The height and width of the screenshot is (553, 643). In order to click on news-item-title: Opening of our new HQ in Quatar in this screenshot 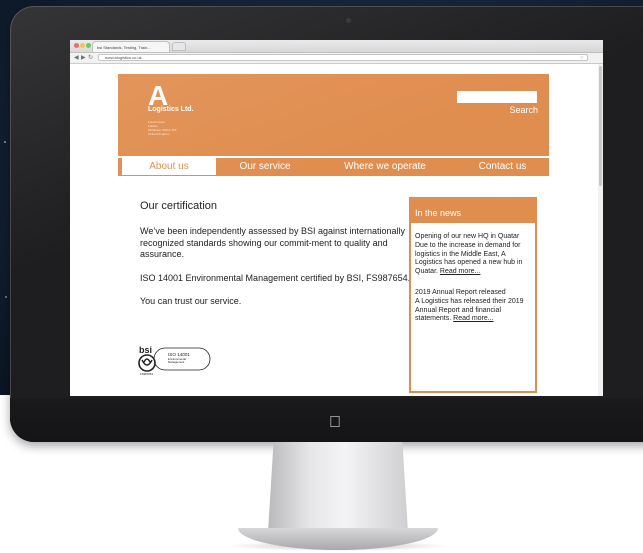, I will do `click(467, 236)`.